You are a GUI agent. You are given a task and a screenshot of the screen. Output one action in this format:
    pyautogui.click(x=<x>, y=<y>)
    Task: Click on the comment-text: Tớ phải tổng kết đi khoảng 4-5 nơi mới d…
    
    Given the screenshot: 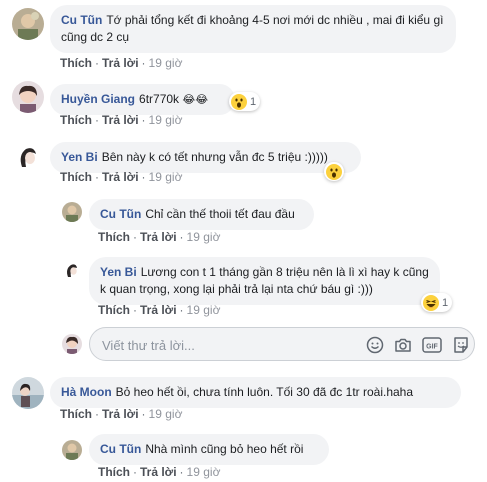 What is the action you would take?
    pyautogui.click(x=252, y=28)
    